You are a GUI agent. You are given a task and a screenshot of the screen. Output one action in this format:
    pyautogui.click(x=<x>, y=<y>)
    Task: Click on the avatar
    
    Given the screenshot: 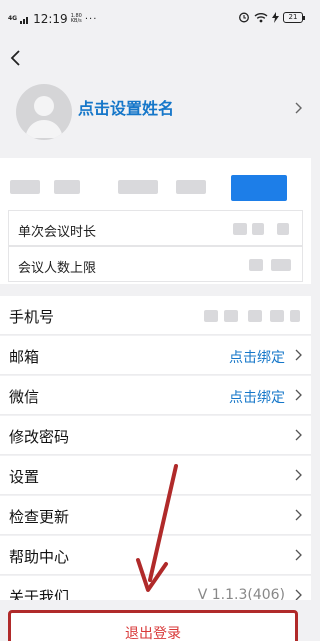 What is the action you would take?
    pyautogui.click(x=44, y=112)
    